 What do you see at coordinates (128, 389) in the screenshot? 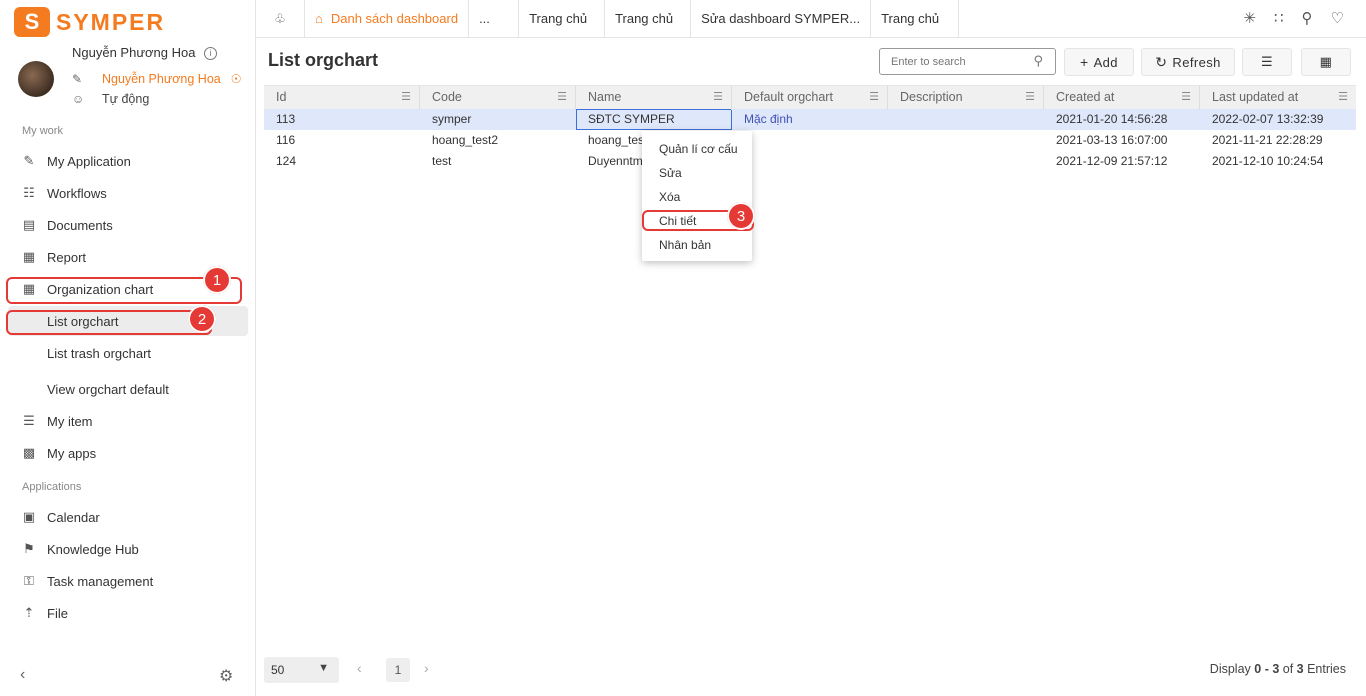
I see `sidebar-item-view-orgchart-default: View orgchart default` at bounding box center [128, 389].